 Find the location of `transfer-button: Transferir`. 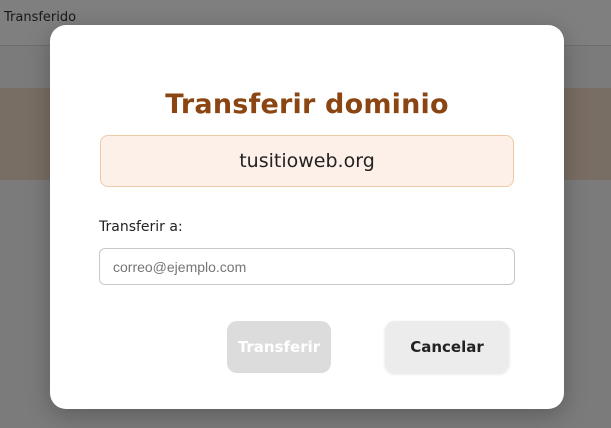

transfer-button: Transferir is located at coordinates (279, 347).